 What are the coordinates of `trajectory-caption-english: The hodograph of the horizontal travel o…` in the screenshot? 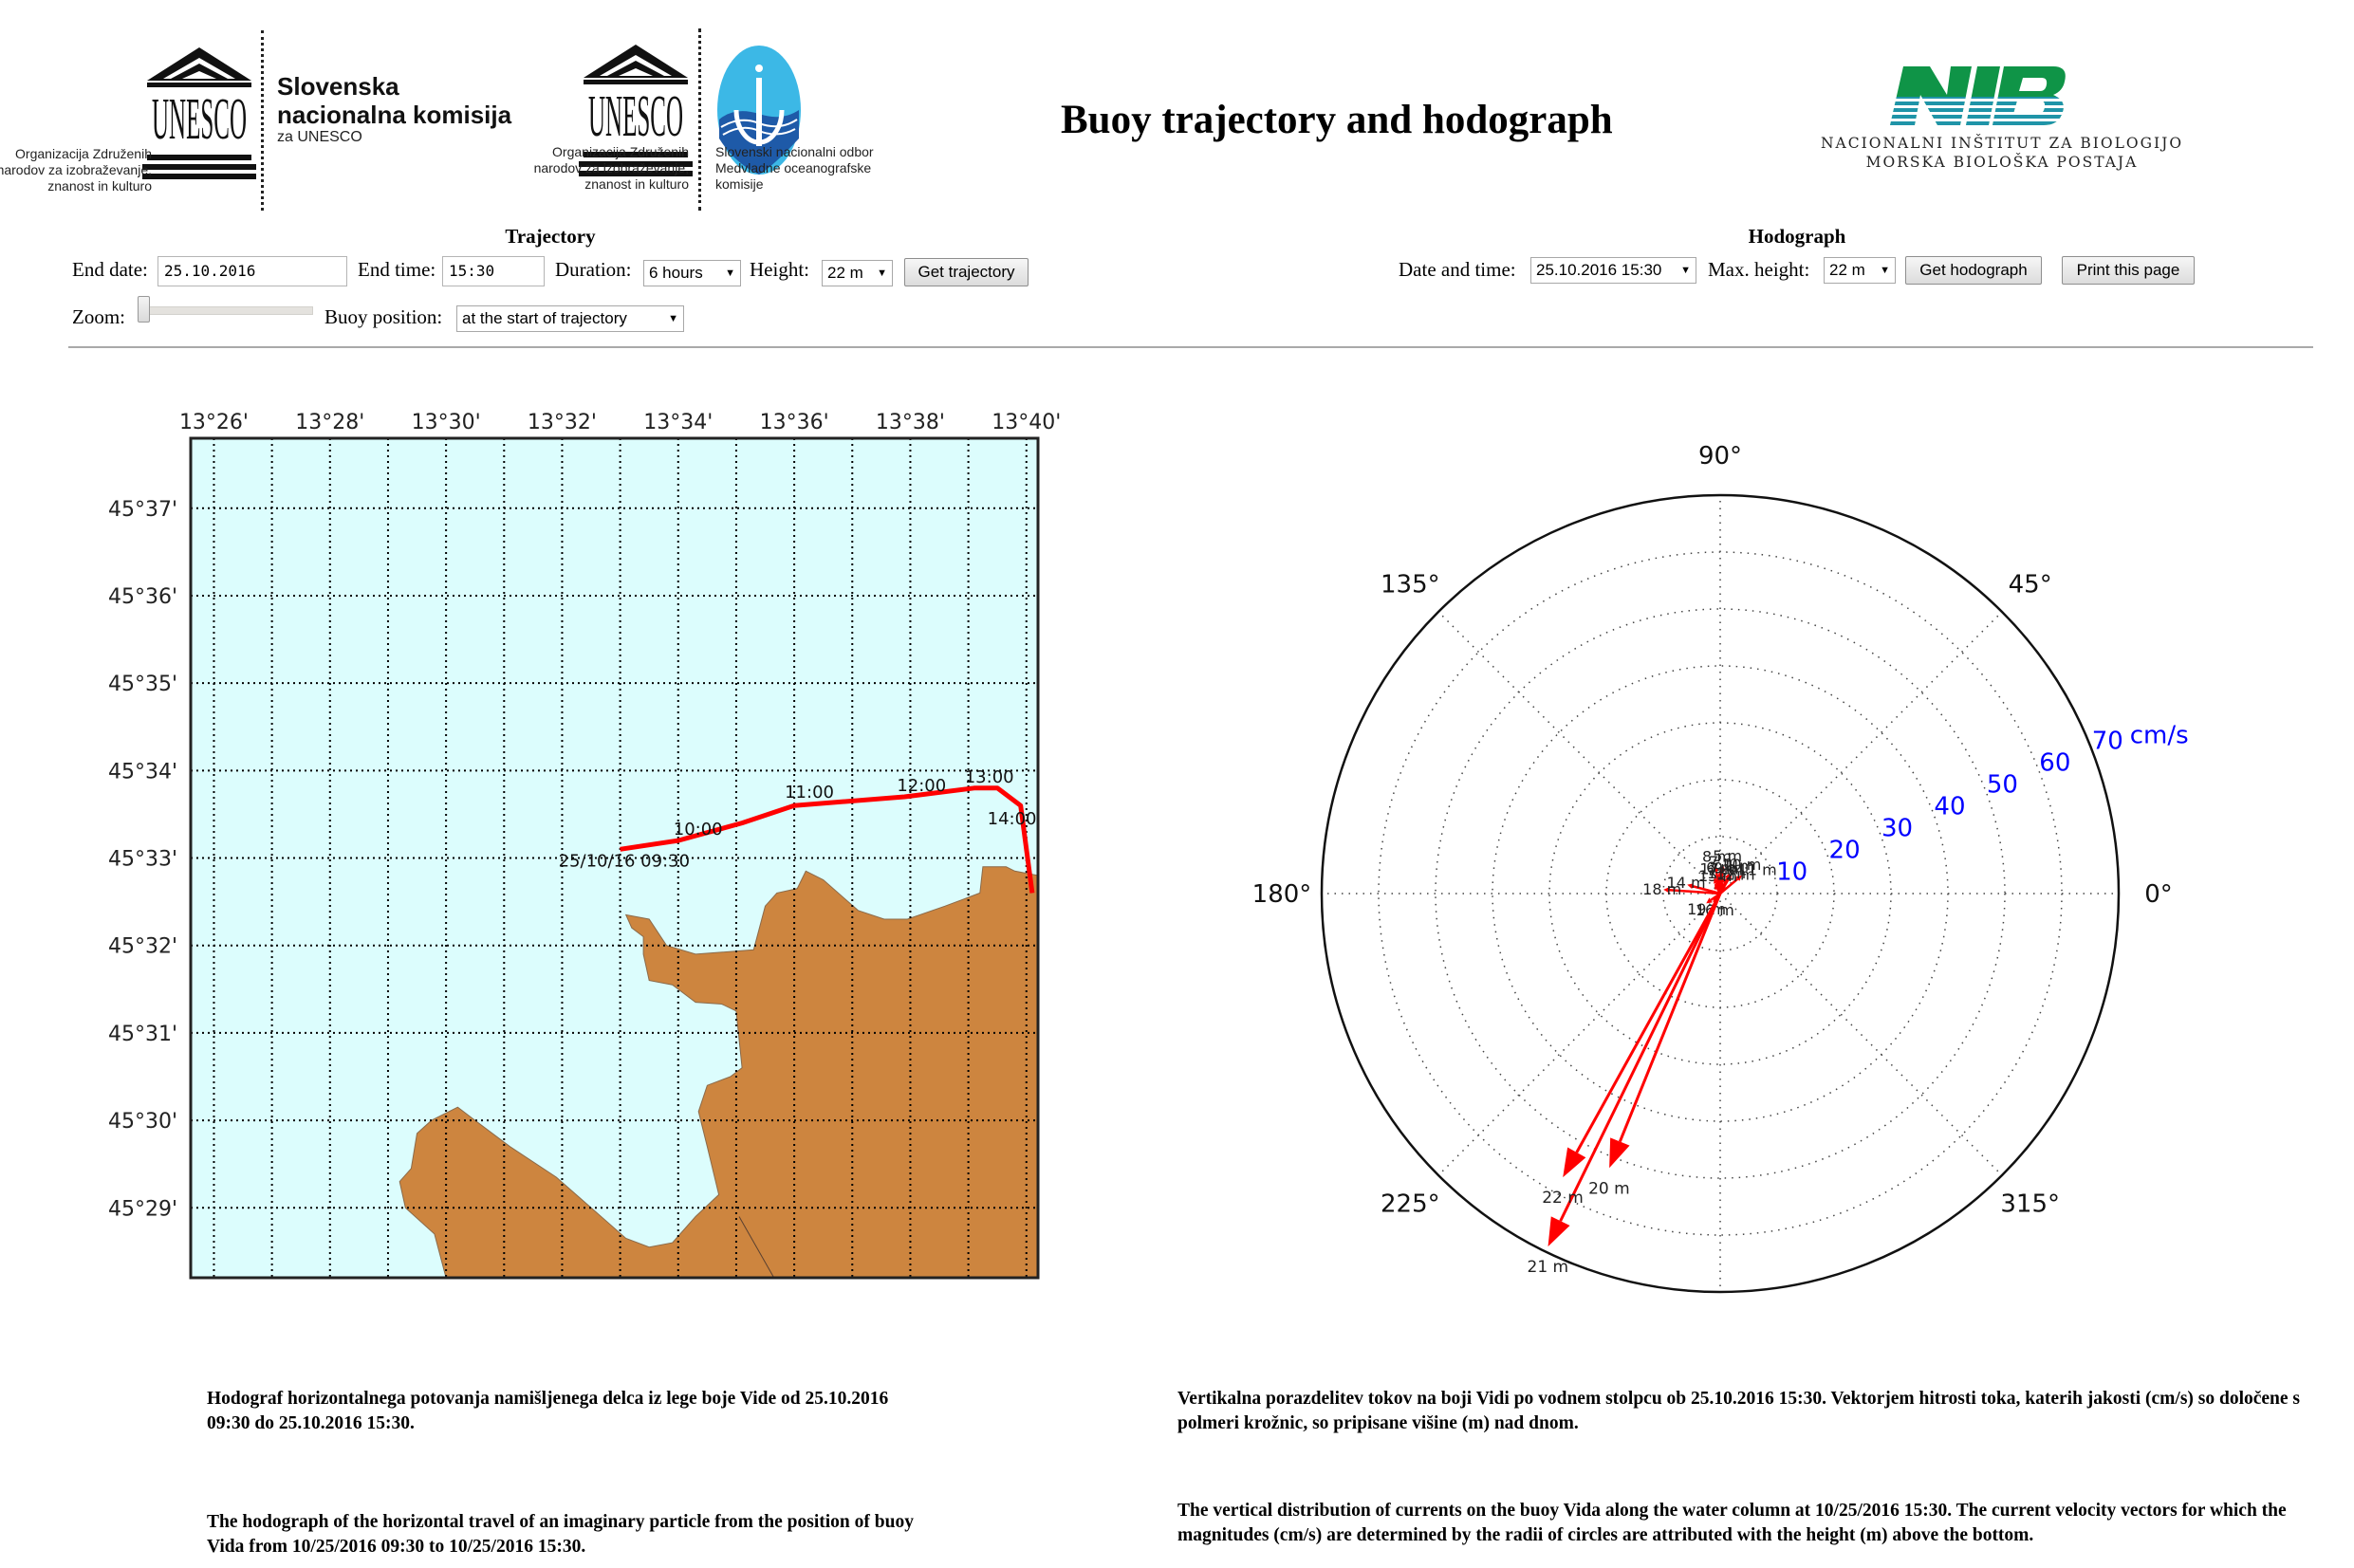 It's located at (560, 1535).